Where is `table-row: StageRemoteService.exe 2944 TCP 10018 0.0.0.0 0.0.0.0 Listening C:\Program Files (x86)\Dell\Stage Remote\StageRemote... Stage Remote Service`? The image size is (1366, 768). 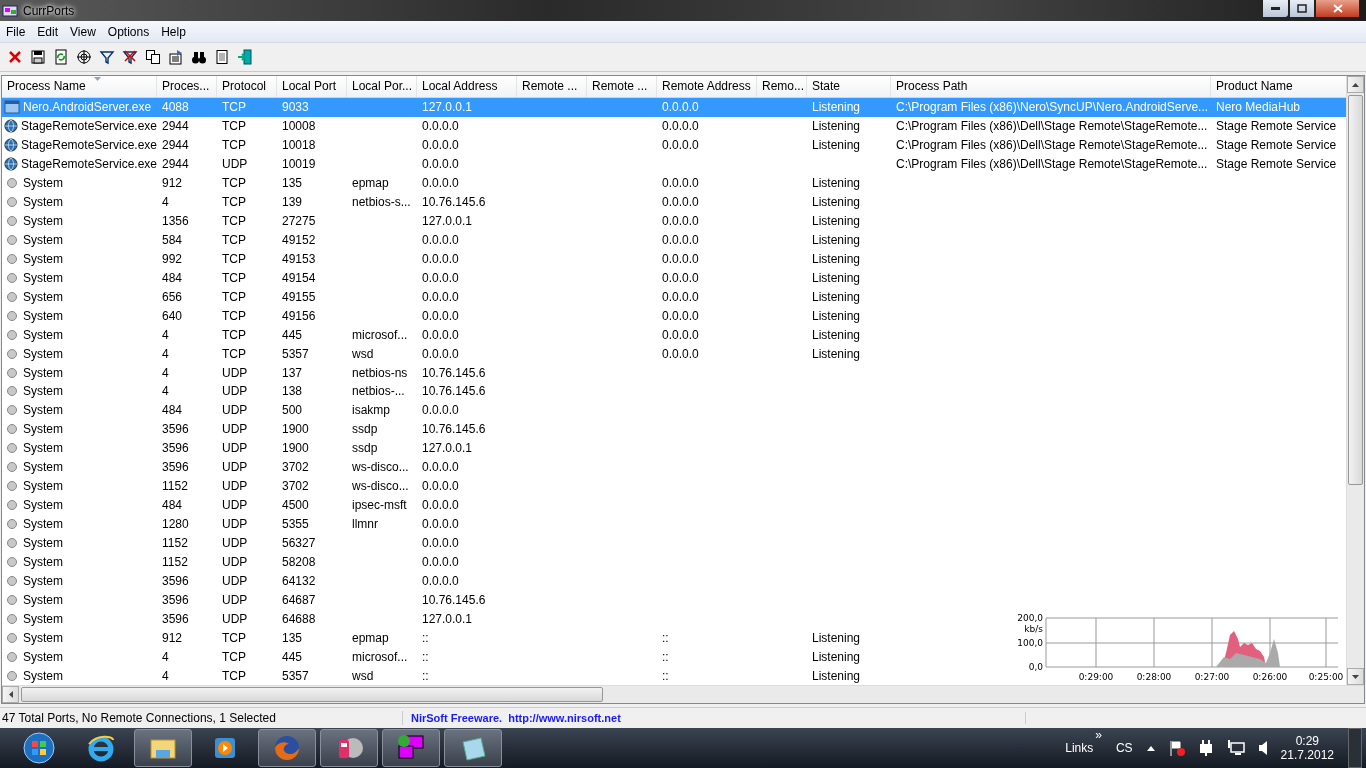
table-row: StageRemoteService.exe 2944 TCP 10018 0.0.0.0 0.0.0.0 Listening C:\Program Files (x86)\Dell\Stage Remote\StageRemote... Stage Remote Service is located at coordinates (674, 145).